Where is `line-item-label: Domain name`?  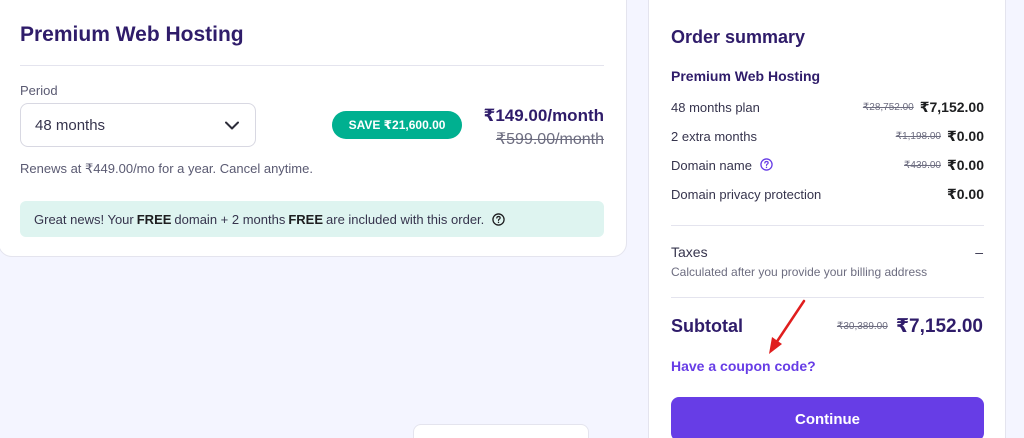 line-item-label: Domain name is located at coordinates (711, 165).